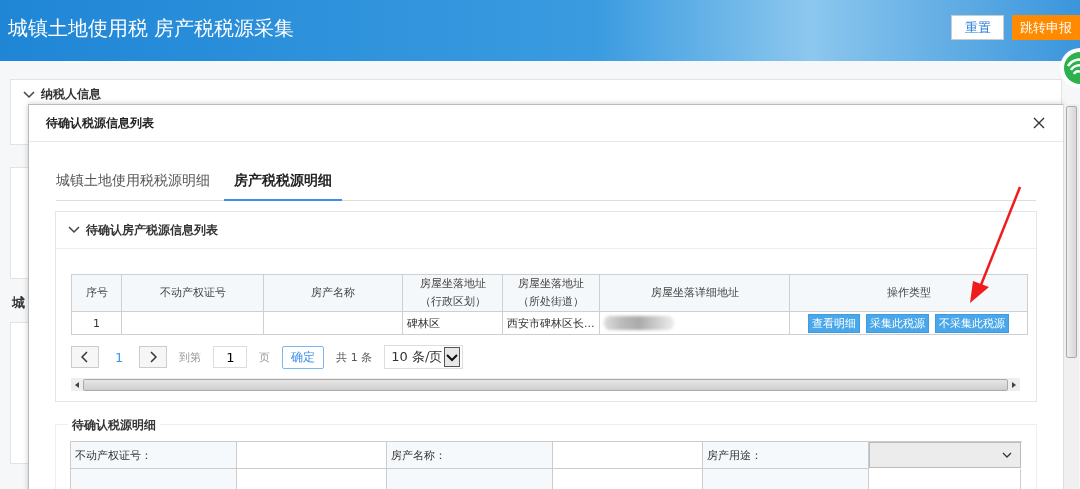 The image size is (1080, 489). I want to click on tab: 城, so click(18, 302).